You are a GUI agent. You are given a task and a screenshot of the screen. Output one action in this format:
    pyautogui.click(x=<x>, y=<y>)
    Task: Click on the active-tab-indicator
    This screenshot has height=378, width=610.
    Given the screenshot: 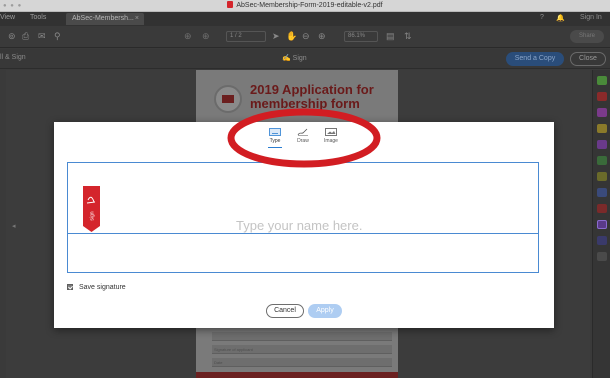 What is the action you would take?
    pyautogui.click(x=275, y=147)
    